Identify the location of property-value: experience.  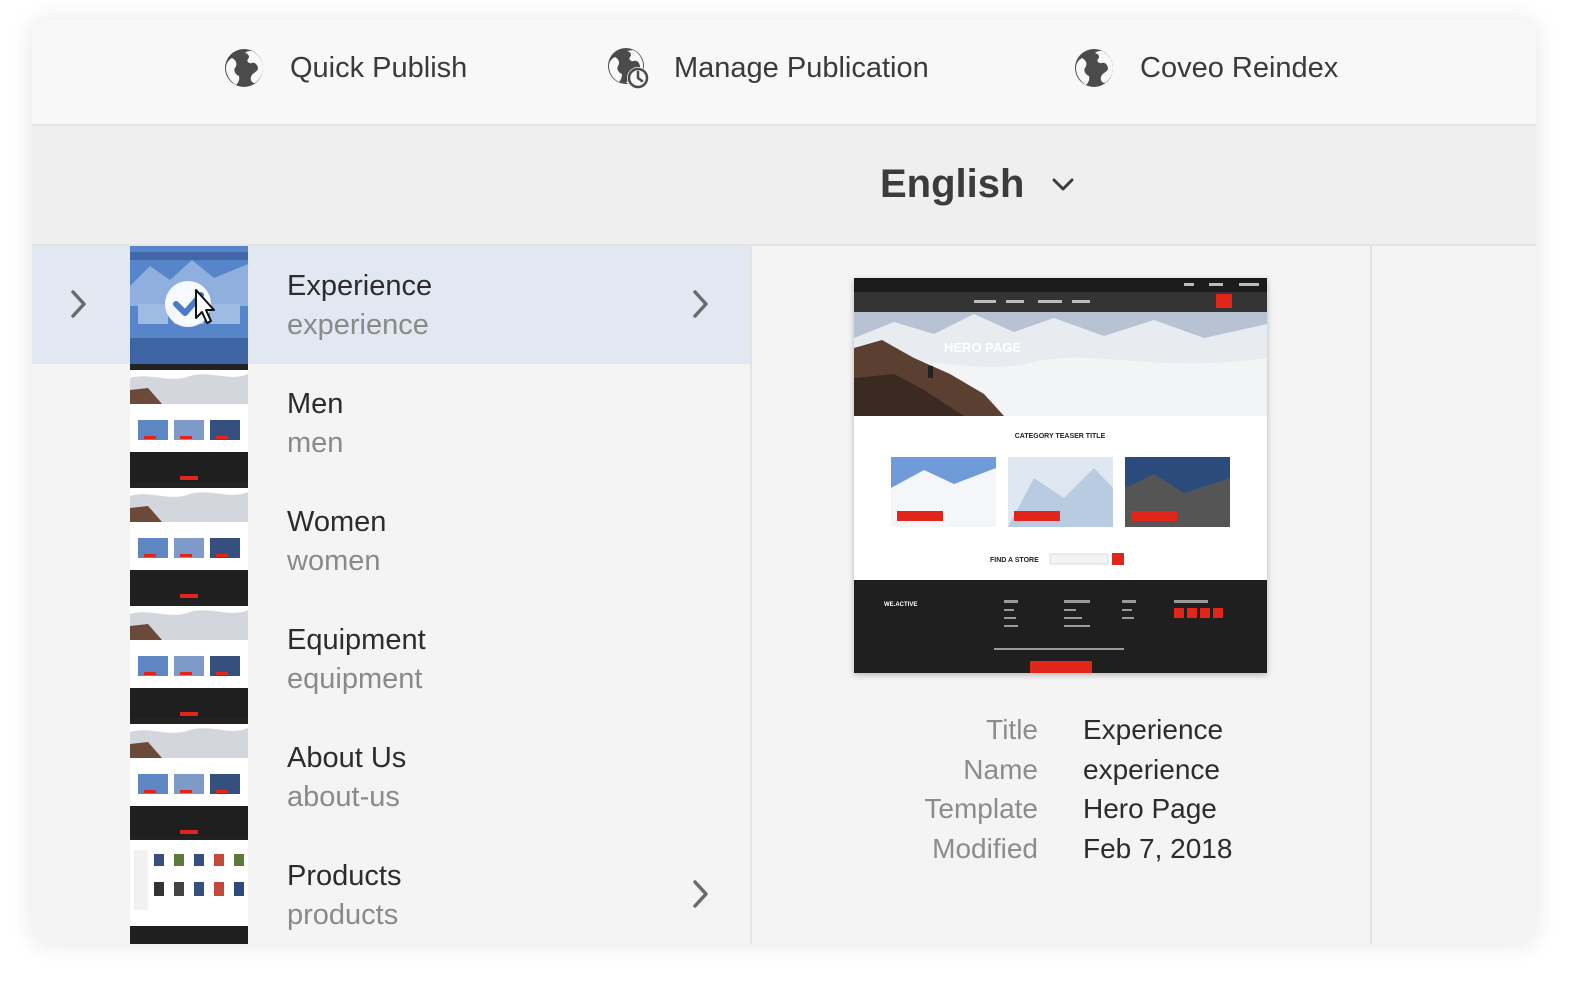
(1151, 769).